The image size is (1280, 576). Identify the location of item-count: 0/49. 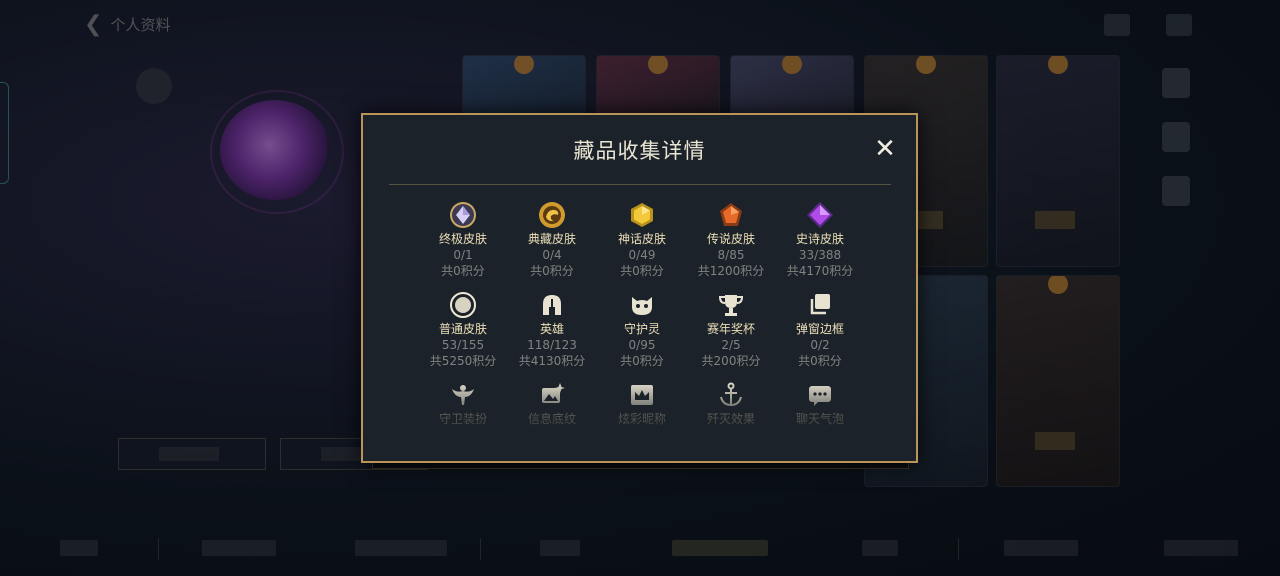
(642, 255).